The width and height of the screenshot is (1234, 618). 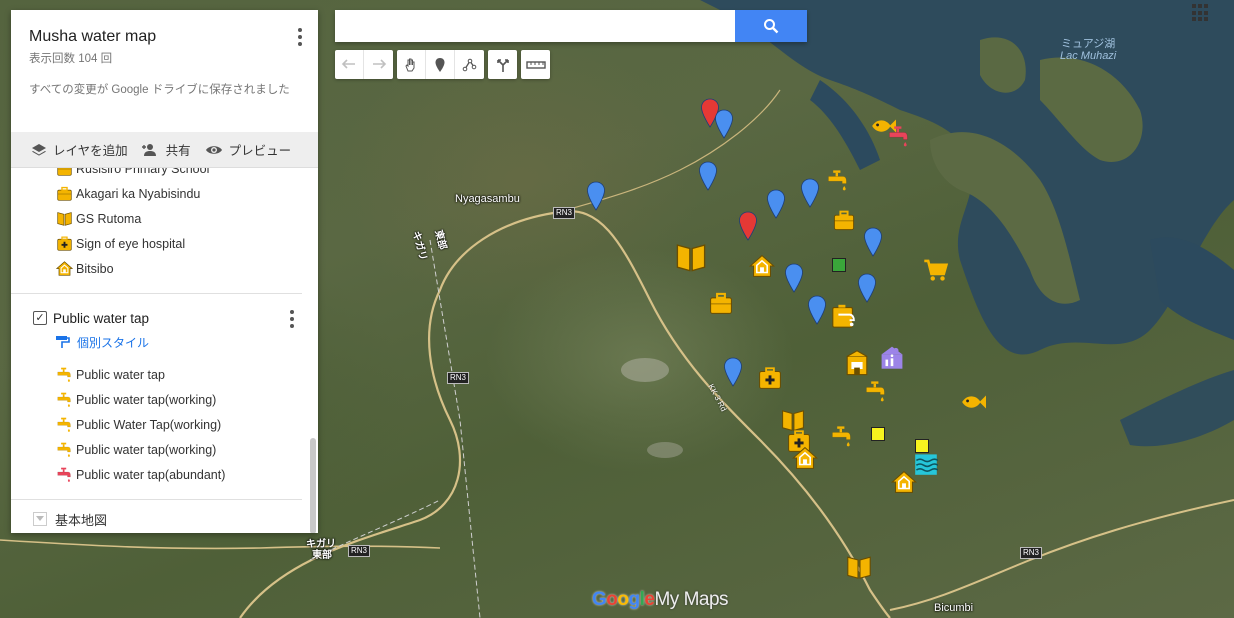 What do you see at coordinates (40, 318) in the screenshot?
I see `layer-visibility-checkbox: ✓` at bounding box center [40, 318].